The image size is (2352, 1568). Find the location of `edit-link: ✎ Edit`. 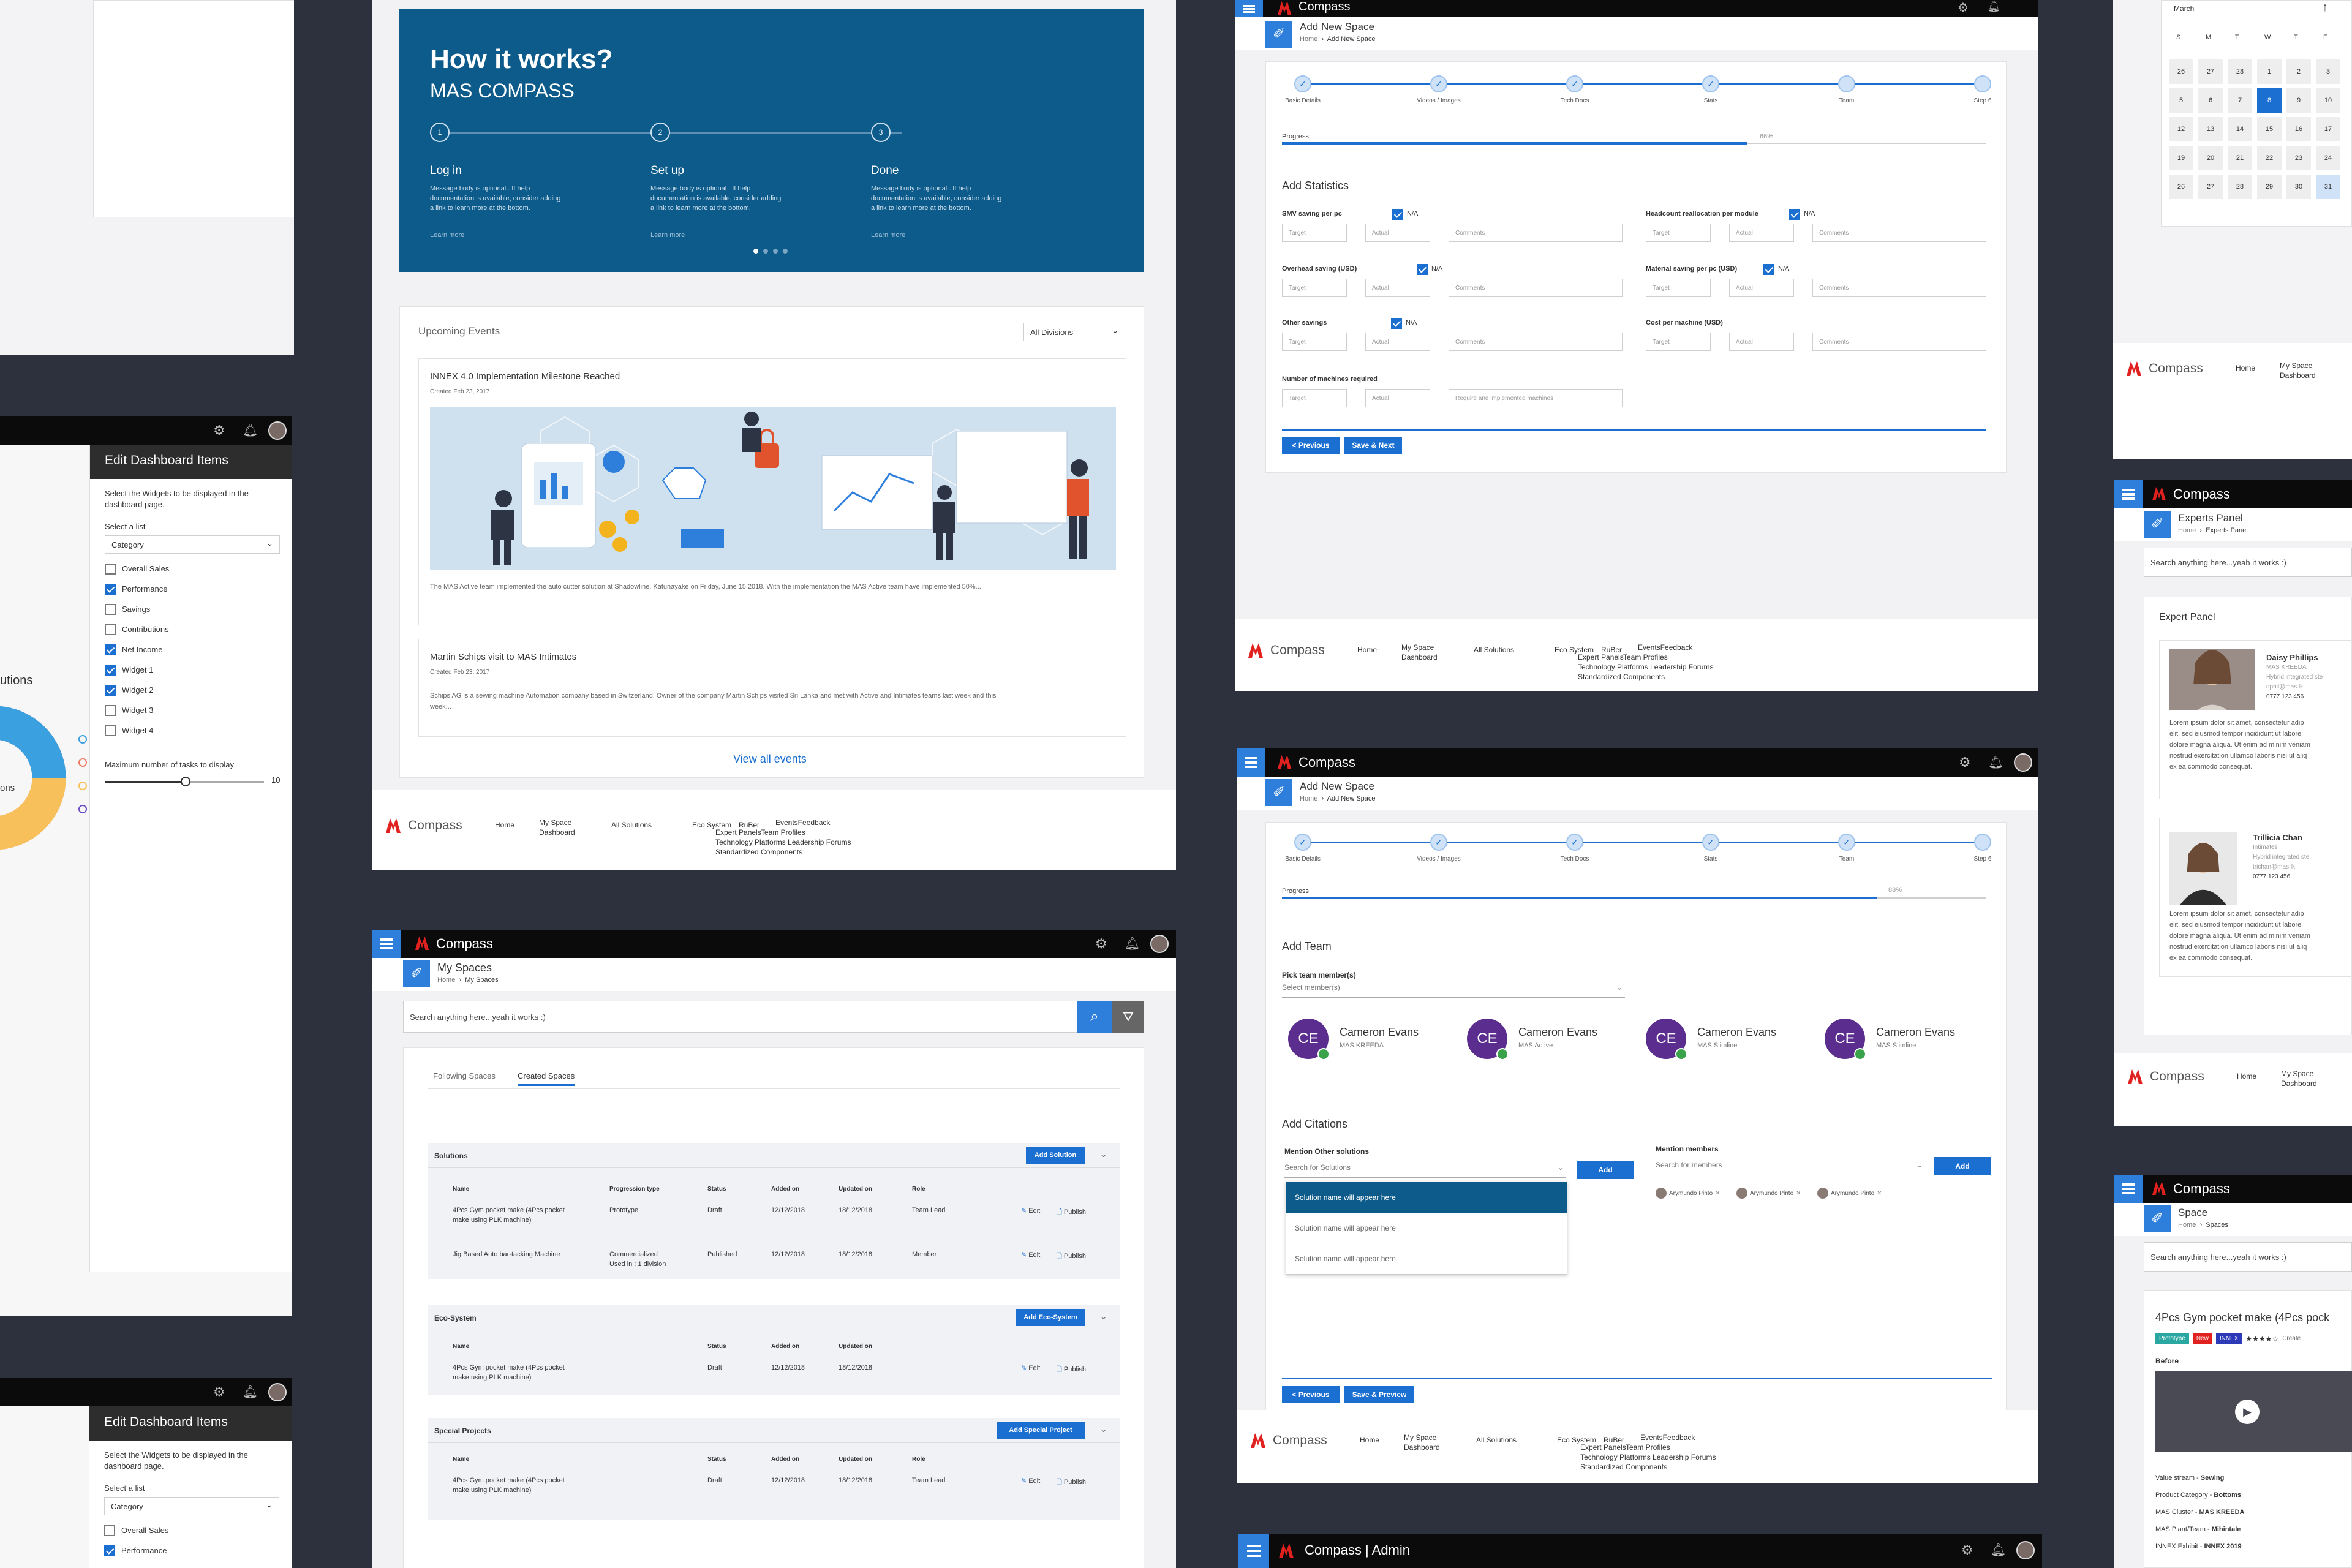

edit-link: ✎ Edit is located at coordinates (1031, 1481).